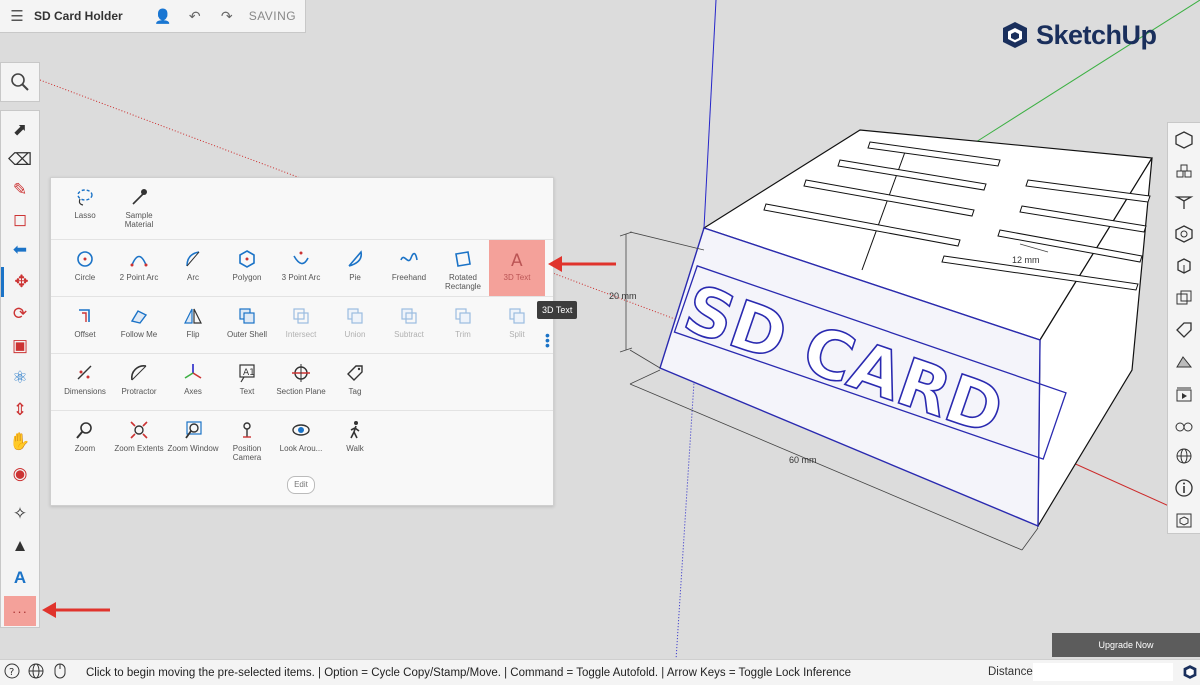 The image size is (1200, 685). Describe the element at coordinates (1190, 673) in the screenshot. I see `sketchup-small-icon` at that location.